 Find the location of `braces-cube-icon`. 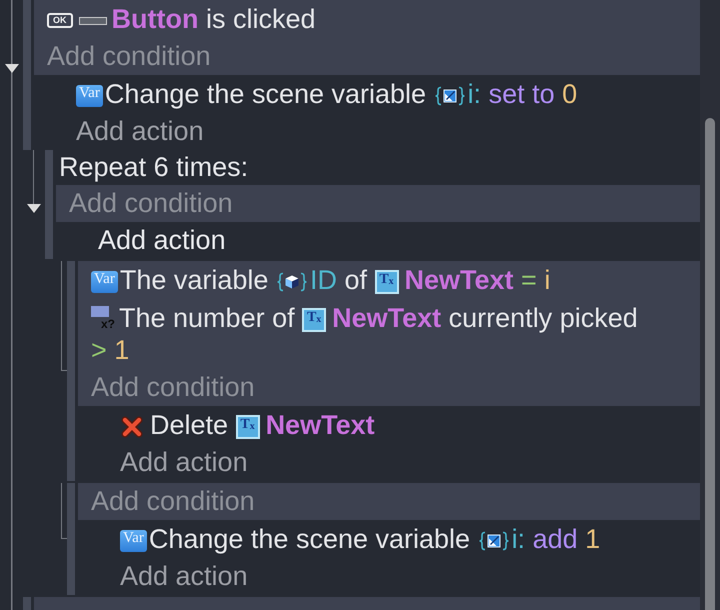

braces-cube-icon is located at coordinates (292, 282).